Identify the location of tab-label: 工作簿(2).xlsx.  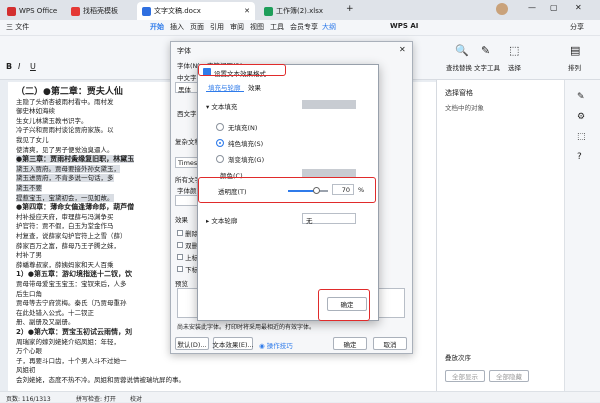
(300, 11).